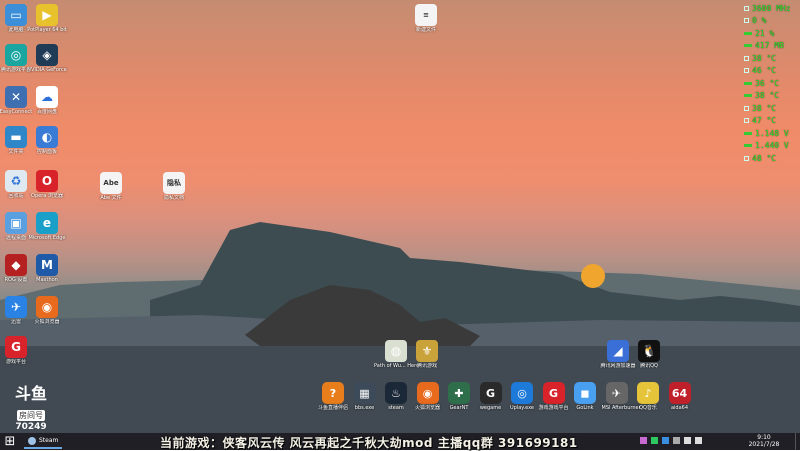 The image size is (800, 451). Describe the element at coordinates (769, 46) in the screenshot. I see `hw-monitor-value: 417 MB` at that location.